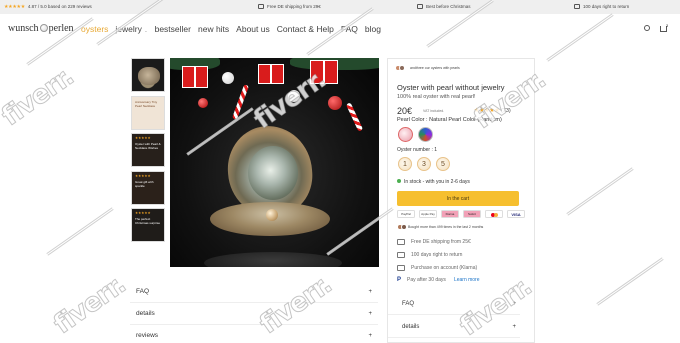 Image resolution: width=680 pixels, height=343 pixels. What do you see at coordinates (43, 28) in the screenshot?
I see `pearl-logo-icon` at bounding box center [43, 28].